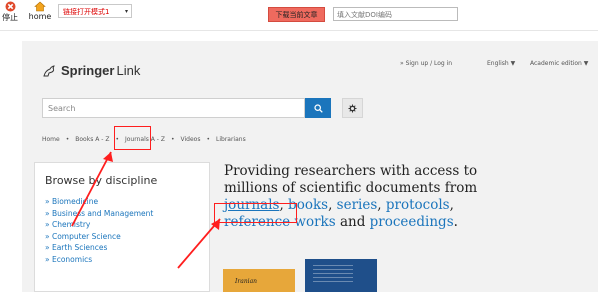 This screenshot has width=598, height=292. Describe the element at coordinates (10, 17) in the screenshot. I see `stop-label: 停止` at that location.